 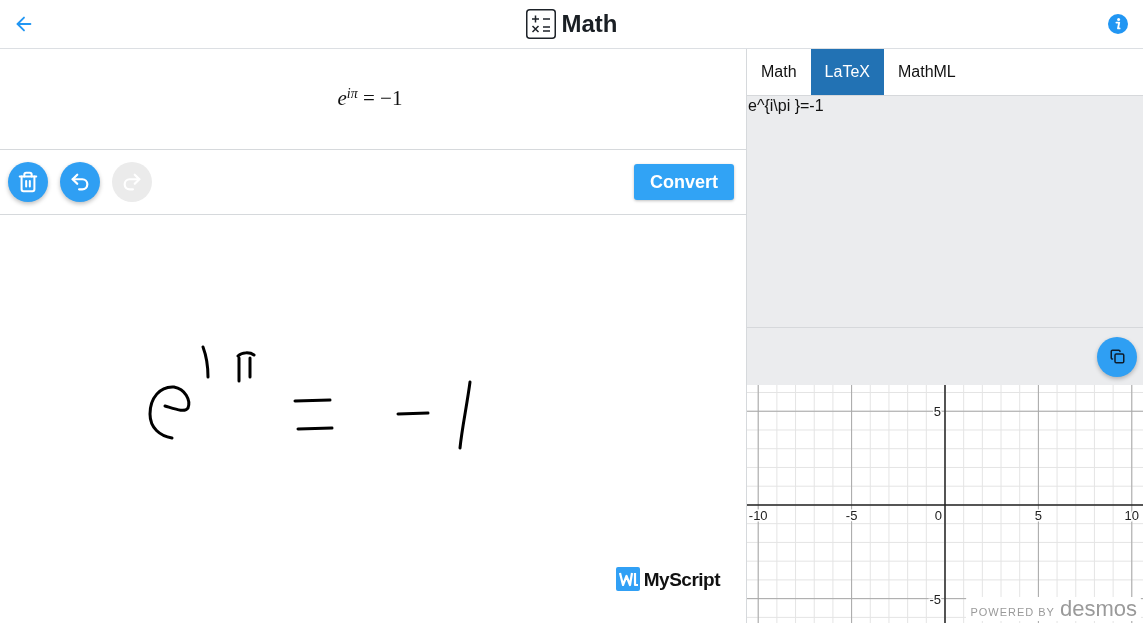 What do you see at coordinates (938, 515) in the screenshot?
I see `axis-tick-label: 0` at bounding box center [938, 515].